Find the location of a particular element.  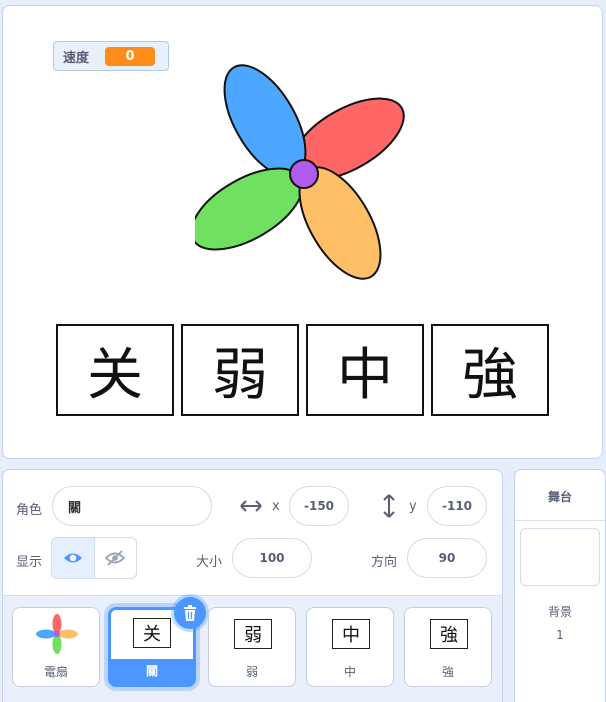

sprite-thumbnail: 关 is located at coordinates (152, 633).